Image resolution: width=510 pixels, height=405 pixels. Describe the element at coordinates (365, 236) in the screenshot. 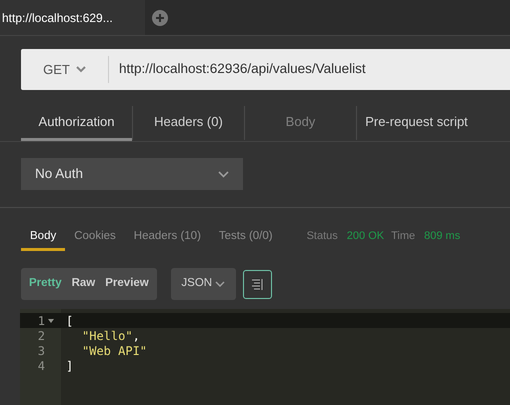

I see `status-value: 200 OK` at that location.